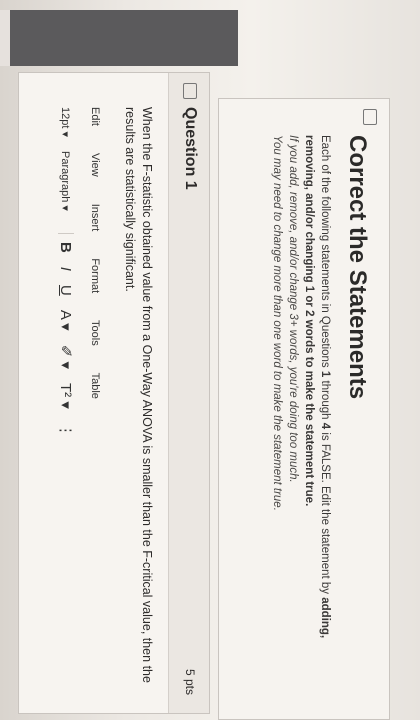 Image resolution: width=420 pixels, height=720 pixels. What do you see at coordinates (66, 279) in the screenshot?
I see `editor-toolbar: 12pt ▾ Paragraph ▾ B I U A ▾ ✐ ▾ T² ▾ ⋮` at bounding box center [66, 279].